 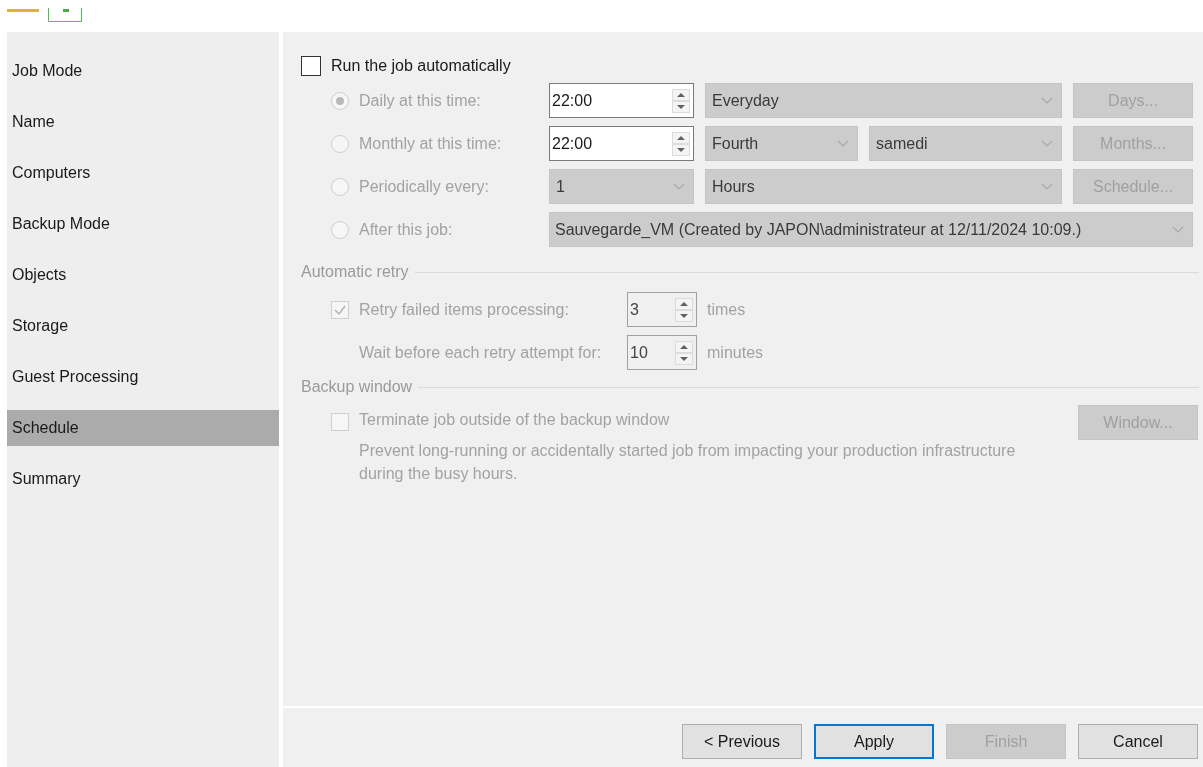 What do you see at coordinates (143, 224) in the screenshot?
I see `sidebar-item: Backup Mode` at bounding box center [143, 224].